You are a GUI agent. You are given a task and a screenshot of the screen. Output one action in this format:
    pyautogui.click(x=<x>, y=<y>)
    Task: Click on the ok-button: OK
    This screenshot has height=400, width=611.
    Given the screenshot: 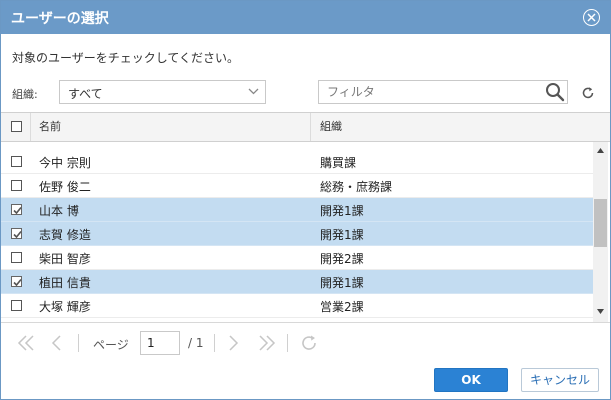 What is the action you would take?
    pyautogui.click(x=471, y=380)
    